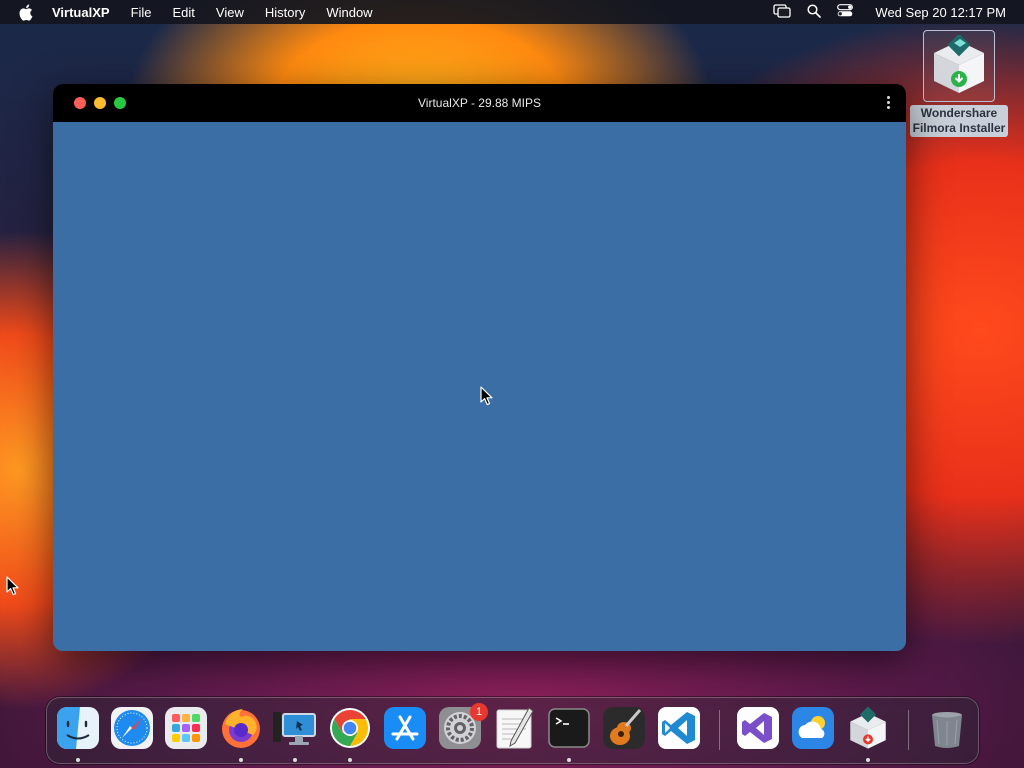 The width and height of the screenshot is (1024, 768). Describe the element at coordinates (350, 760) in the screenshot. I see `chrome-running-dot` at that location.